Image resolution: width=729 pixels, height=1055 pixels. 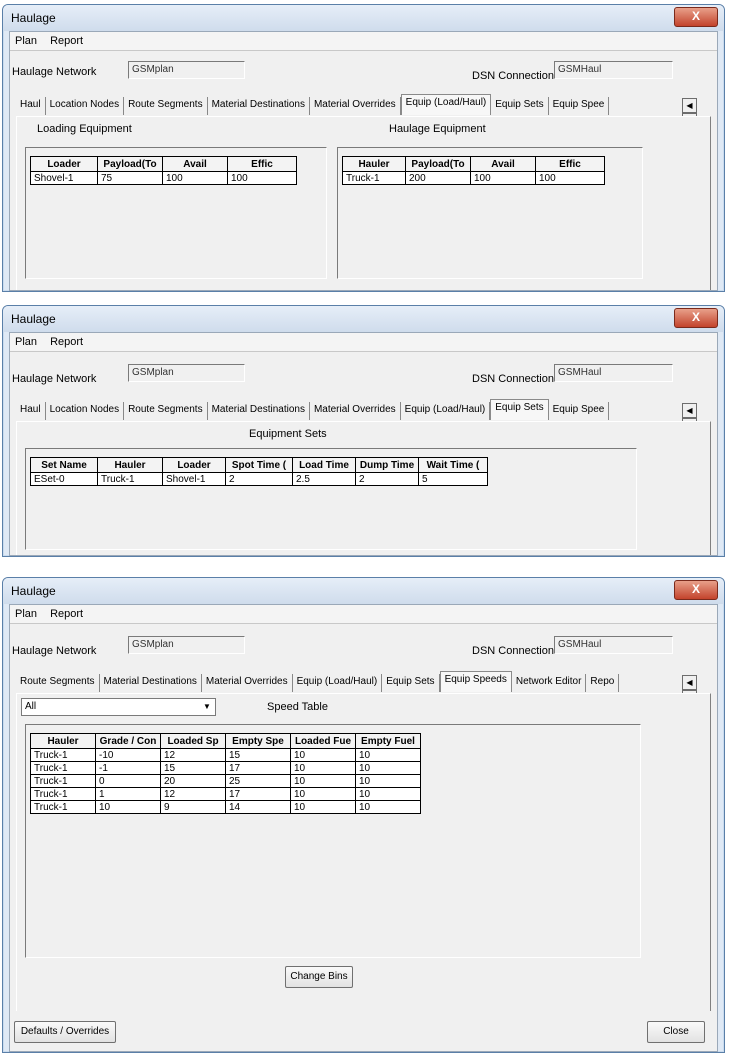 What do you see at coordinates (193, 807) in the screenshot?
I see `cell: 9` at bounding box center [193, 807].